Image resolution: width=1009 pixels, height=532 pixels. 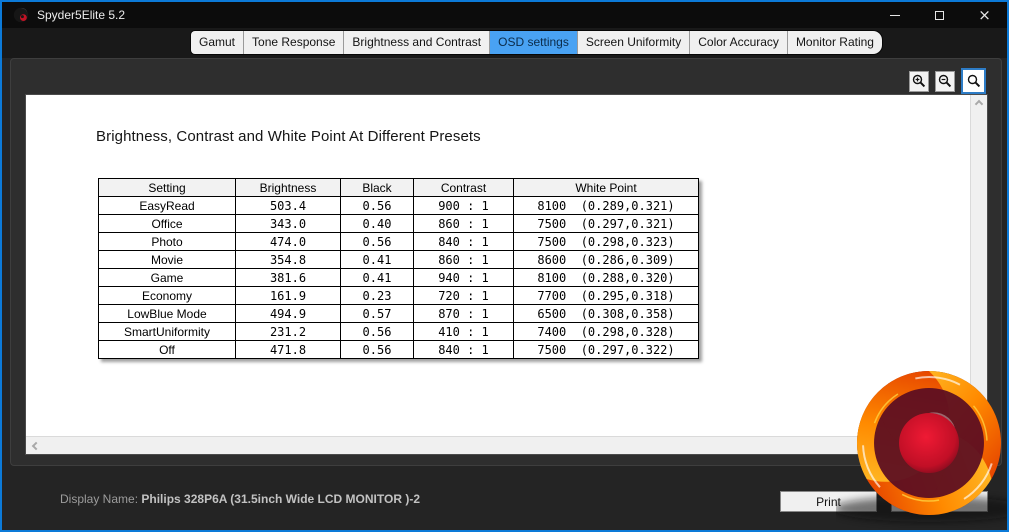 I want to click on display-name-label: Display Name:, so click(x=99, y=499).